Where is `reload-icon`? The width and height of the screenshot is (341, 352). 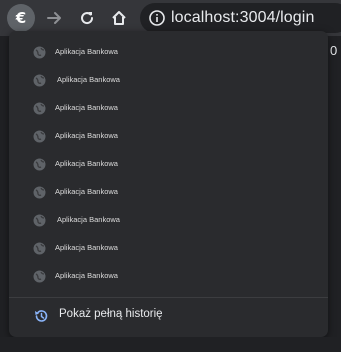
reload-icon is located at coordinates (87, 18).